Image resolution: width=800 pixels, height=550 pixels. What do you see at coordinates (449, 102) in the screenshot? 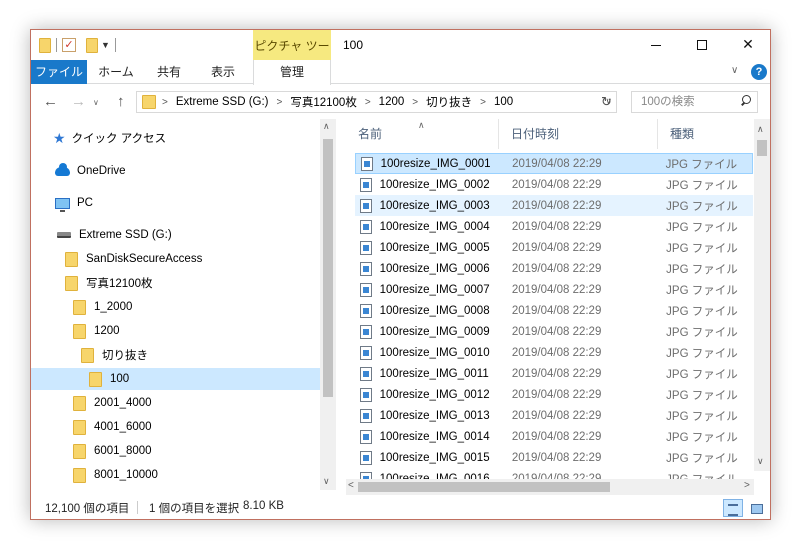
I see `breadcrumb-item: 切り抜き` at bounding box center [449, 102].